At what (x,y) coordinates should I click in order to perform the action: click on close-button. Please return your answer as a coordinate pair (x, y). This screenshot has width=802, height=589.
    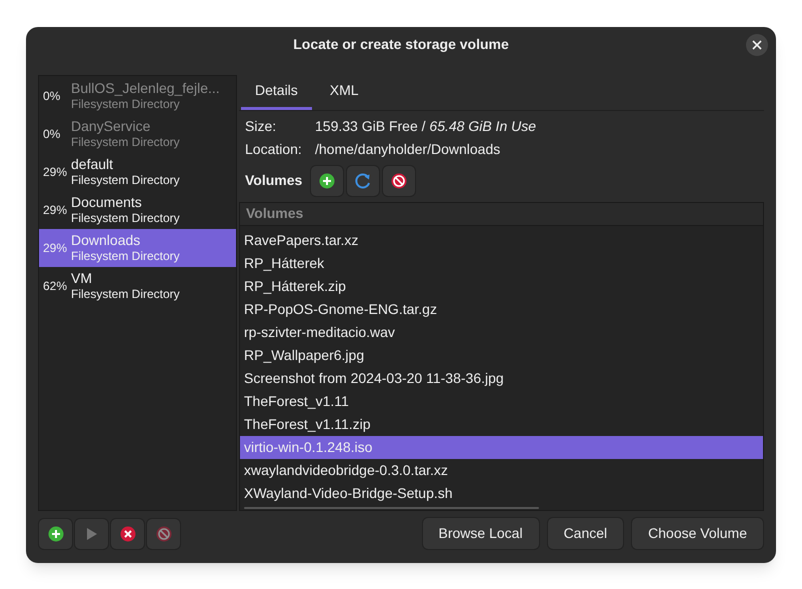
    Looking at the image, I should click on (757, 45).